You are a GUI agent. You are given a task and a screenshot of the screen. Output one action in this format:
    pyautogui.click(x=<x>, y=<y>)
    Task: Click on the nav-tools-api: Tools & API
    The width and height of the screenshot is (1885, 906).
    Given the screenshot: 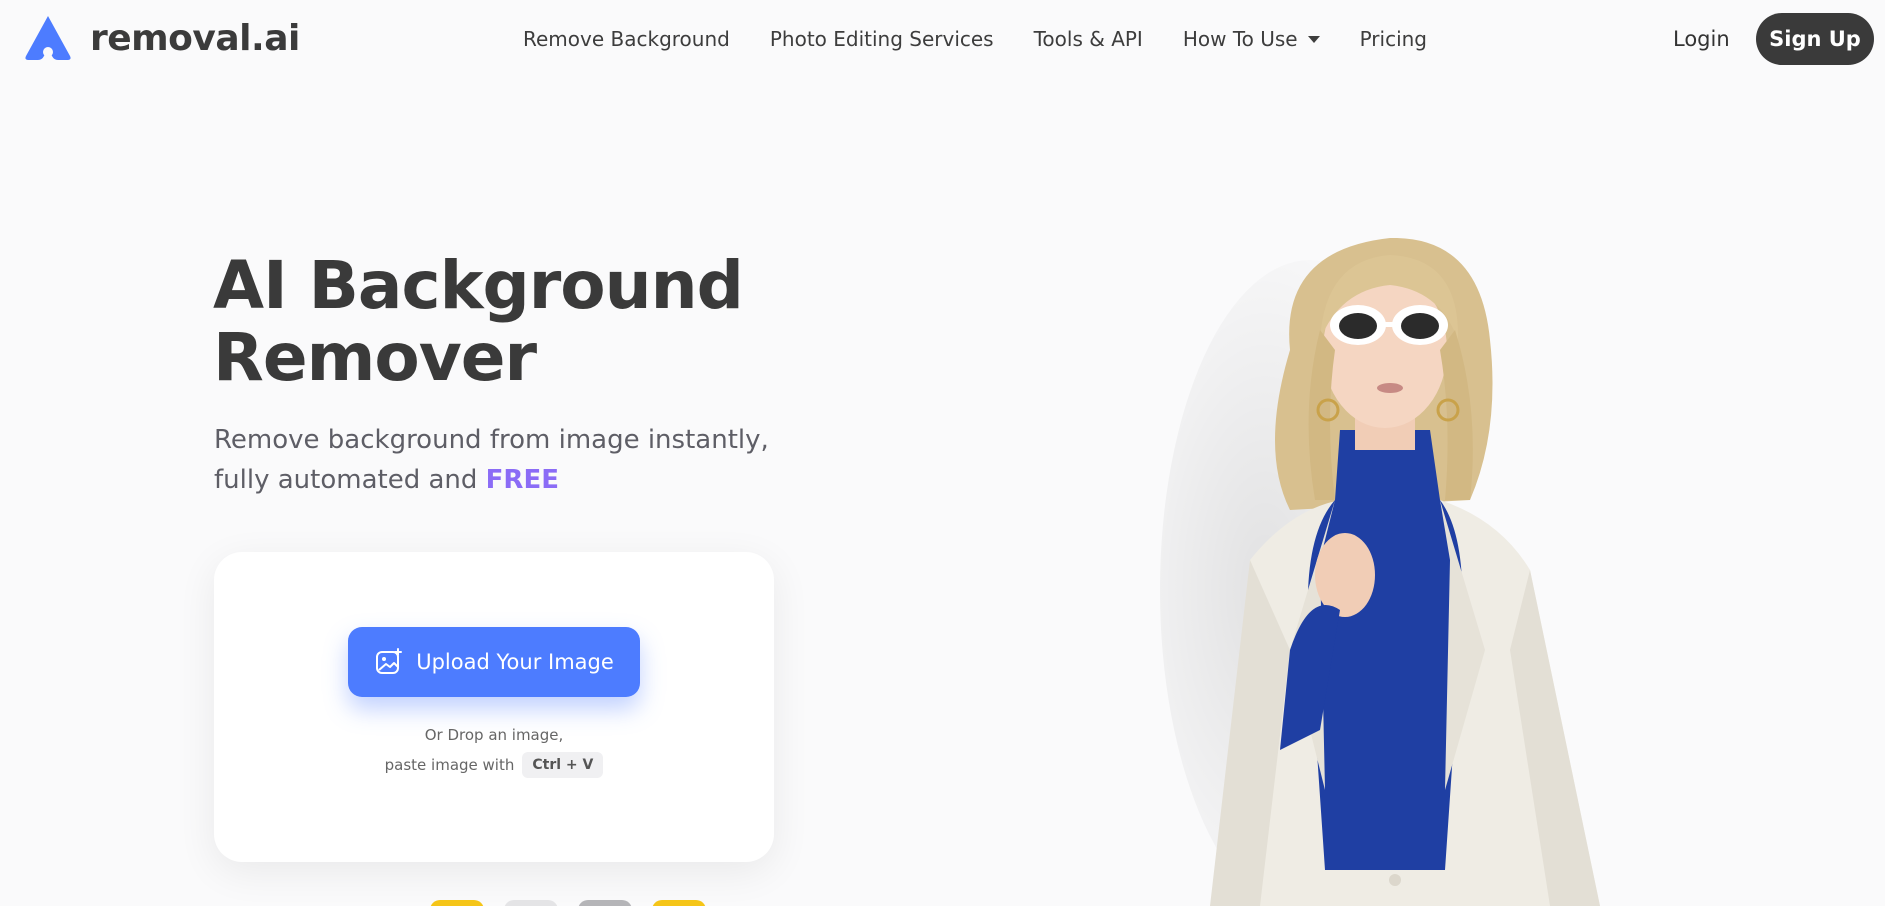 What is the action you would take?
    pyautogui.click(x=1088, y=39)
    